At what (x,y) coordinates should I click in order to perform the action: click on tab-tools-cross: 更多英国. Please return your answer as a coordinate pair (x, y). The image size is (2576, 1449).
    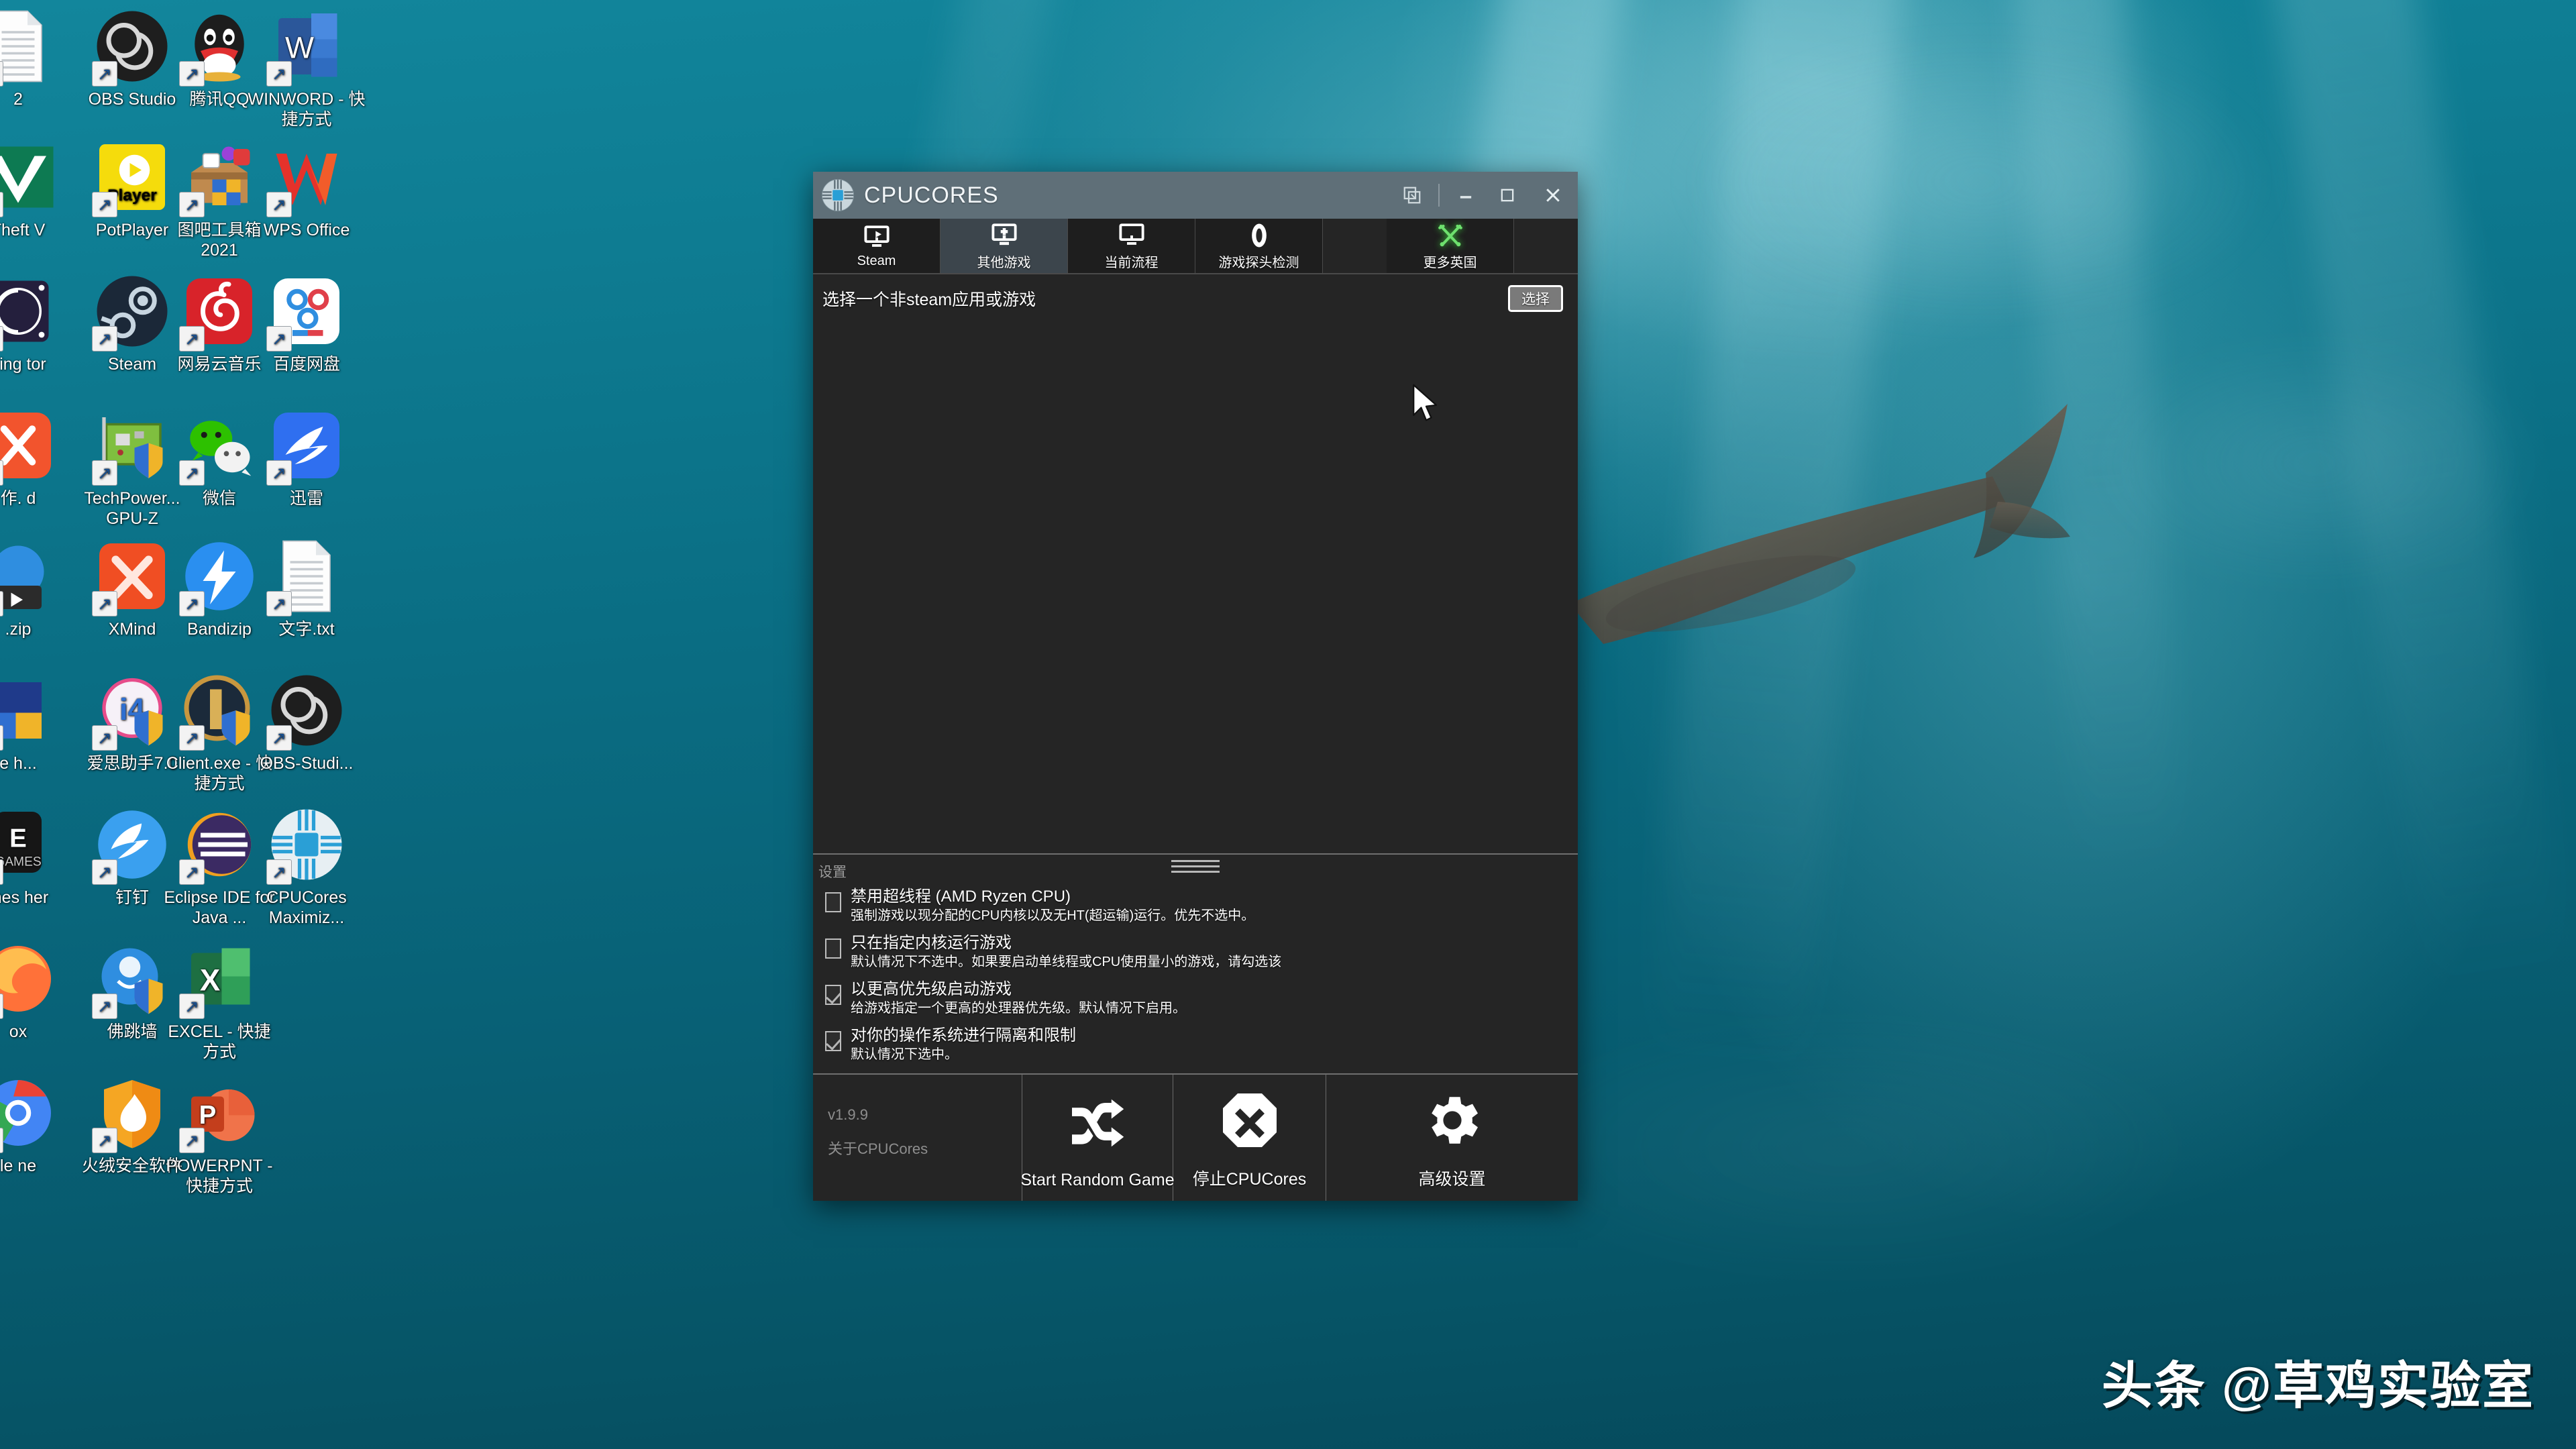
    Looking at the image, I should click on (1450, 246).